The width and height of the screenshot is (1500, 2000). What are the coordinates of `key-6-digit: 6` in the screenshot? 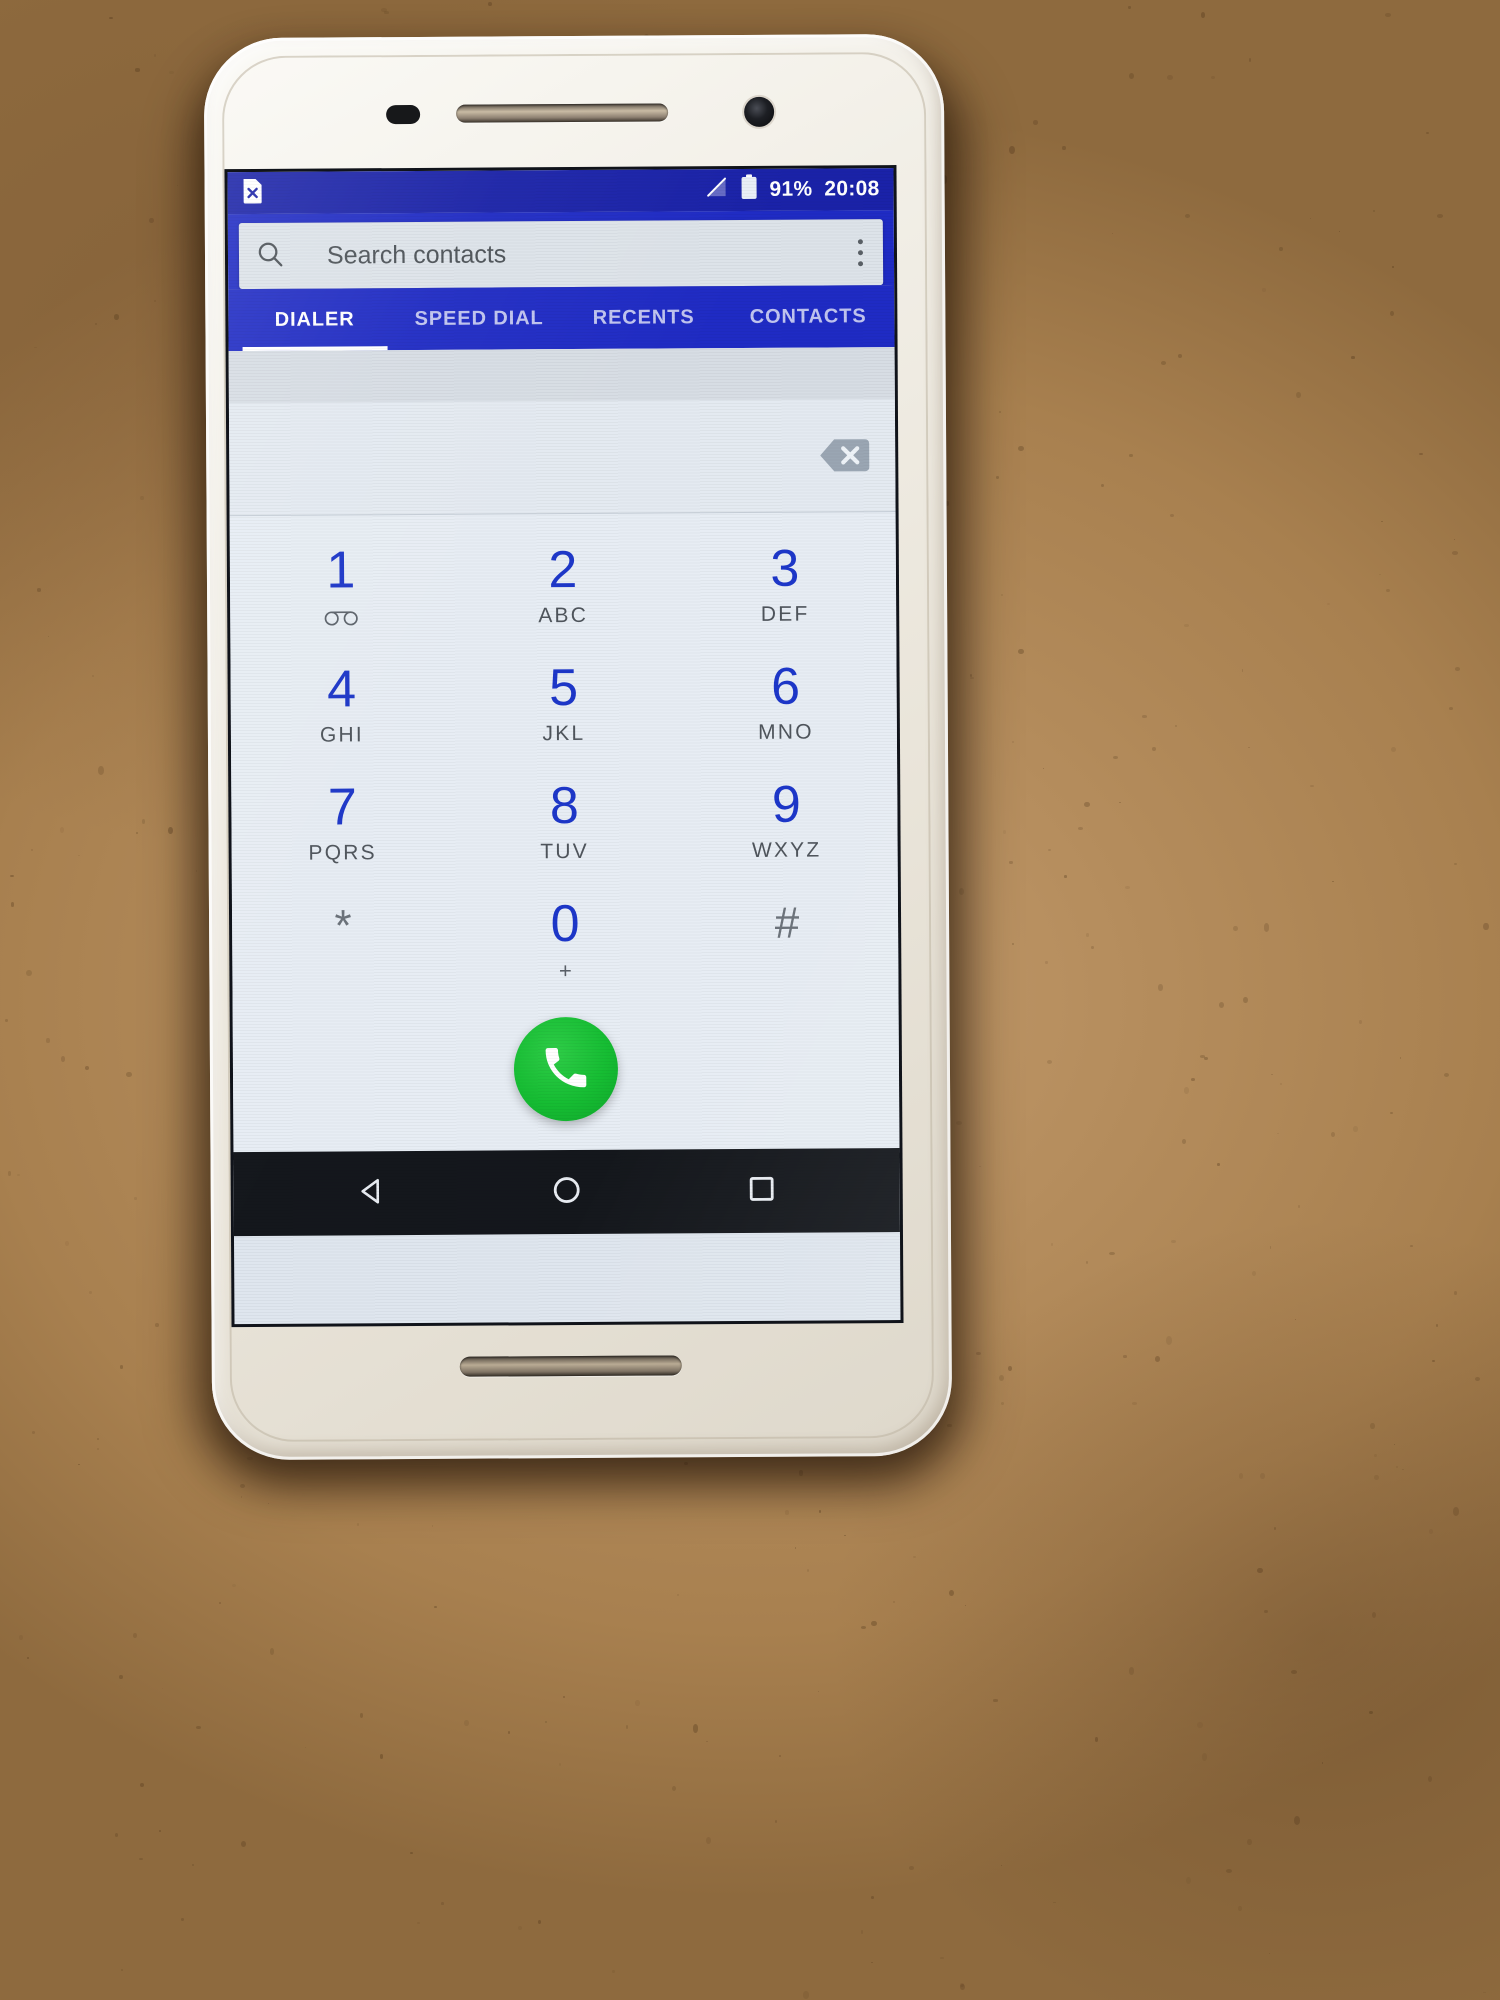 It's located at (785, 686).